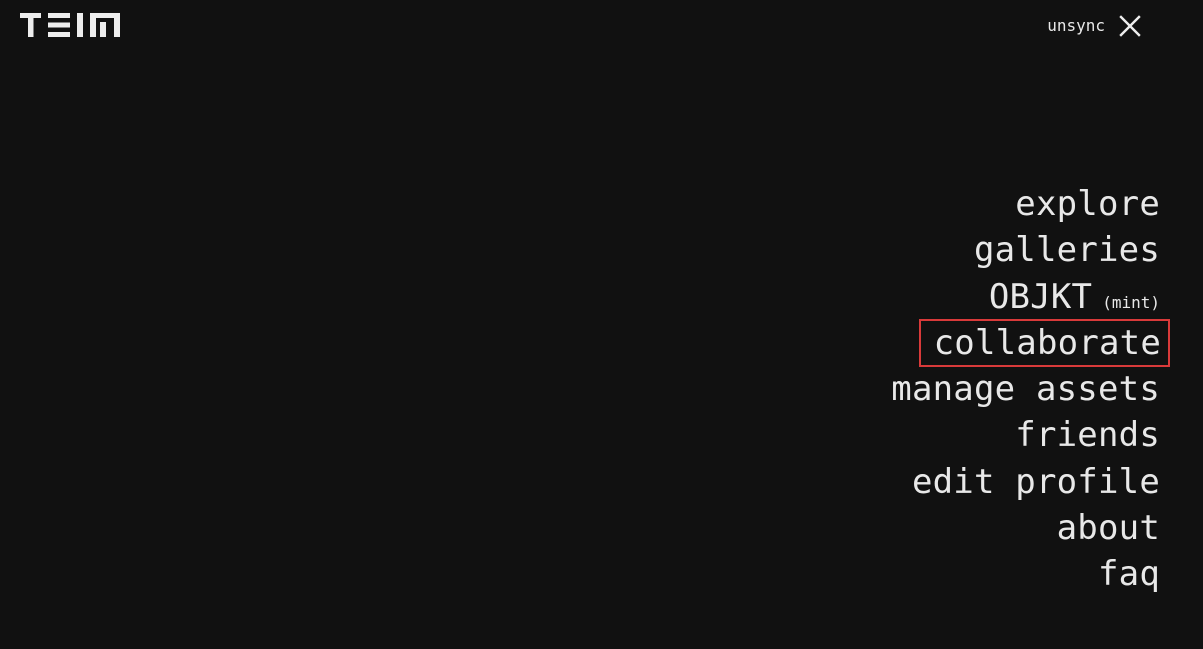 The height and width of the screenshot is (649, 1203). I want to click on menu-item-suffix: (mint), so click(1131, 302).